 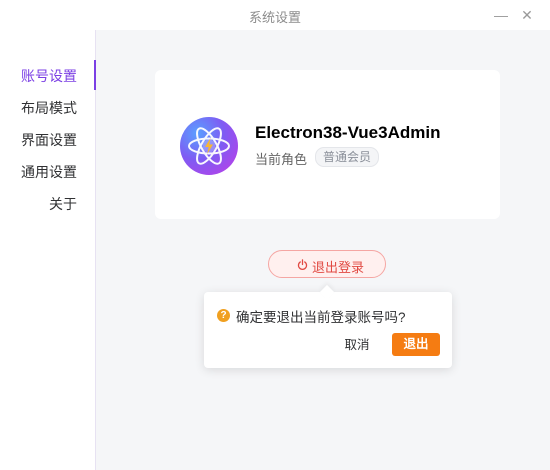 I want to click on logout-confirm-popover, so click(x=328, y=330).